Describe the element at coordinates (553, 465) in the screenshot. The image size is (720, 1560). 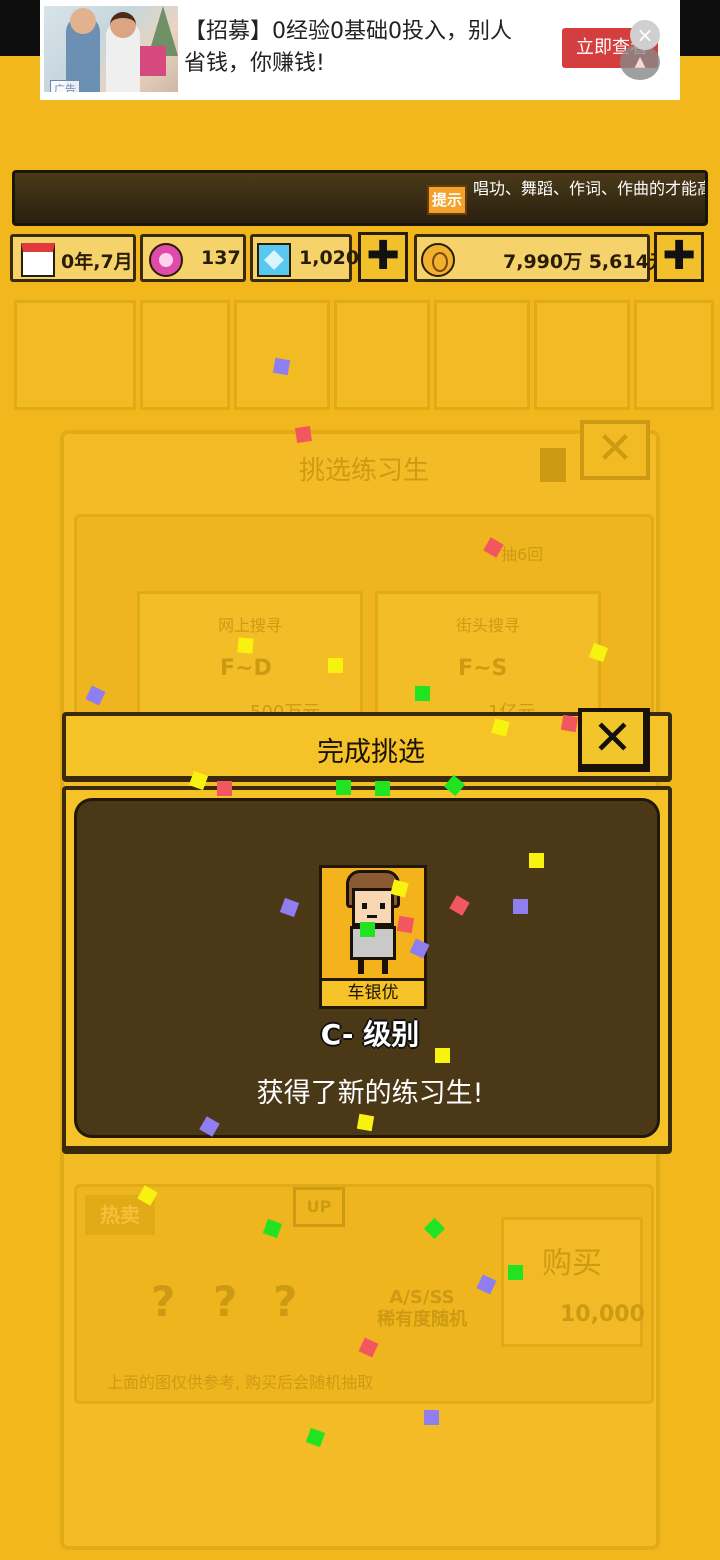
I see `info-icon` at that location.